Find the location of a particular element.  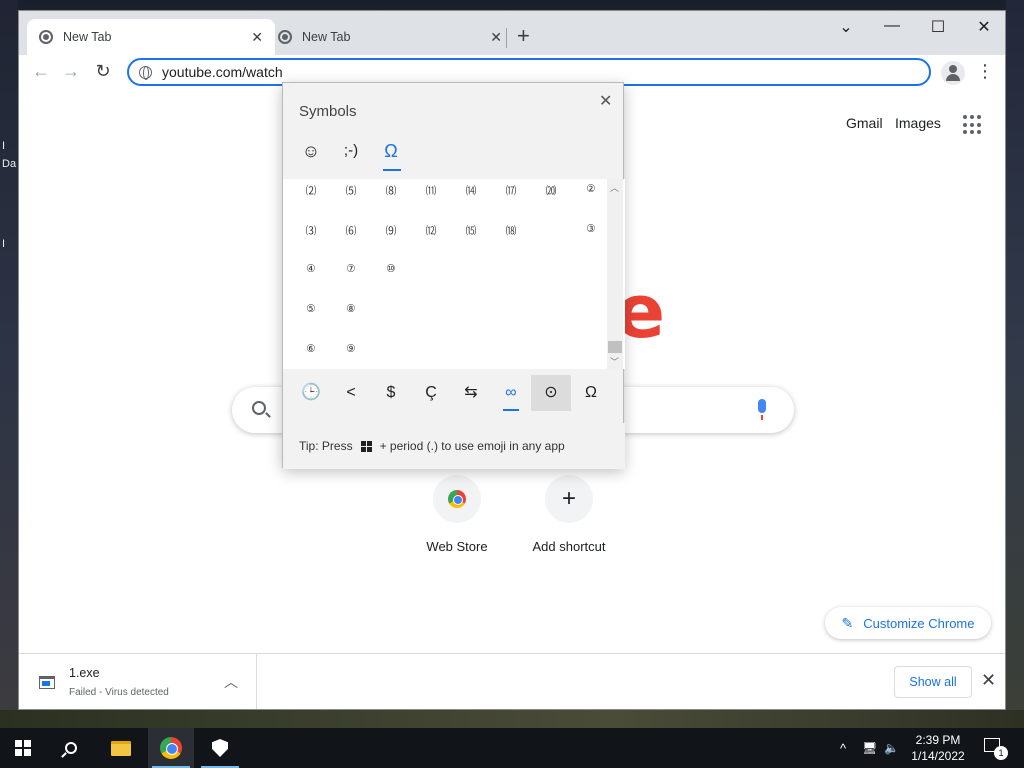

taskbar-security is located at coordinates (220, 748).